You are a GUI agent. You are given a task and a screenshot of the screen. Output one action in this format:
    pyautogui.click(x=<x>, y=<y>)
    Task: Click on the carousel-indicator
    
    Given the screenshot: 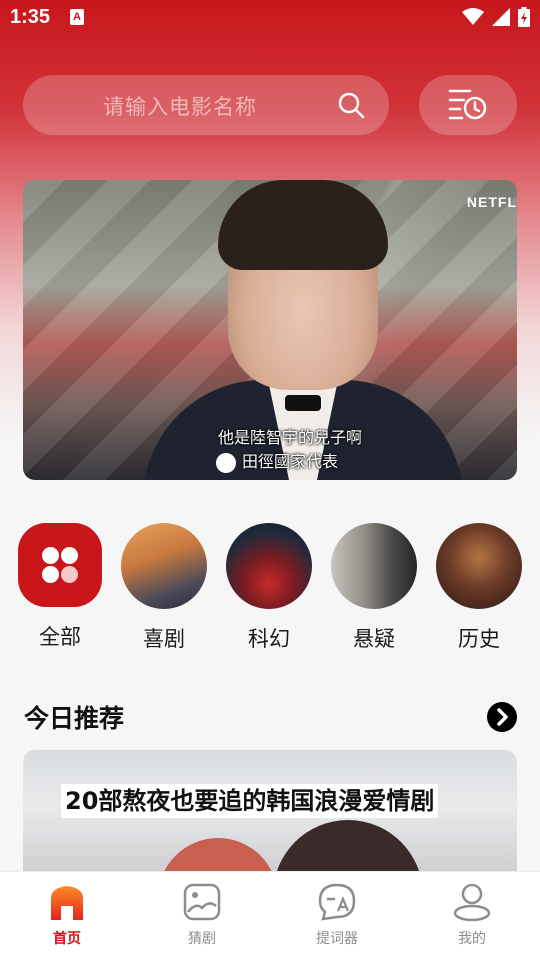 What is the action you would take?
    pyautogui.click(x=226, y=463)
    